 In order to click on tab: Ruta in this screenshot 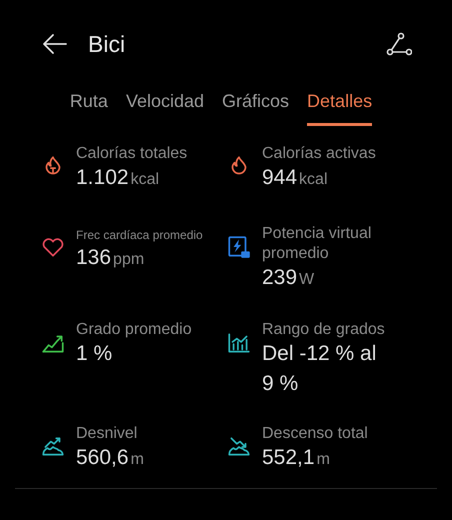, I will do `click(89, 107)`.